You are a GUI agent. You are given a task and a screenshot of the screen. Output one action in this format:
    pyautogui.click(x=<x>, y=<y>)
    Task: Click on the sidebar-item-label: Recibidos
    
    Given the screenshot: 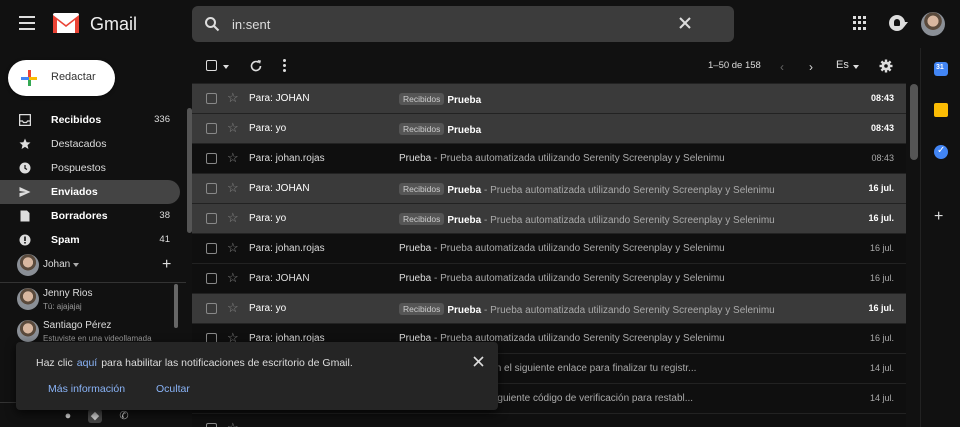 What is the action you would take?
    pyautogui.click(x=76, y=120)
    